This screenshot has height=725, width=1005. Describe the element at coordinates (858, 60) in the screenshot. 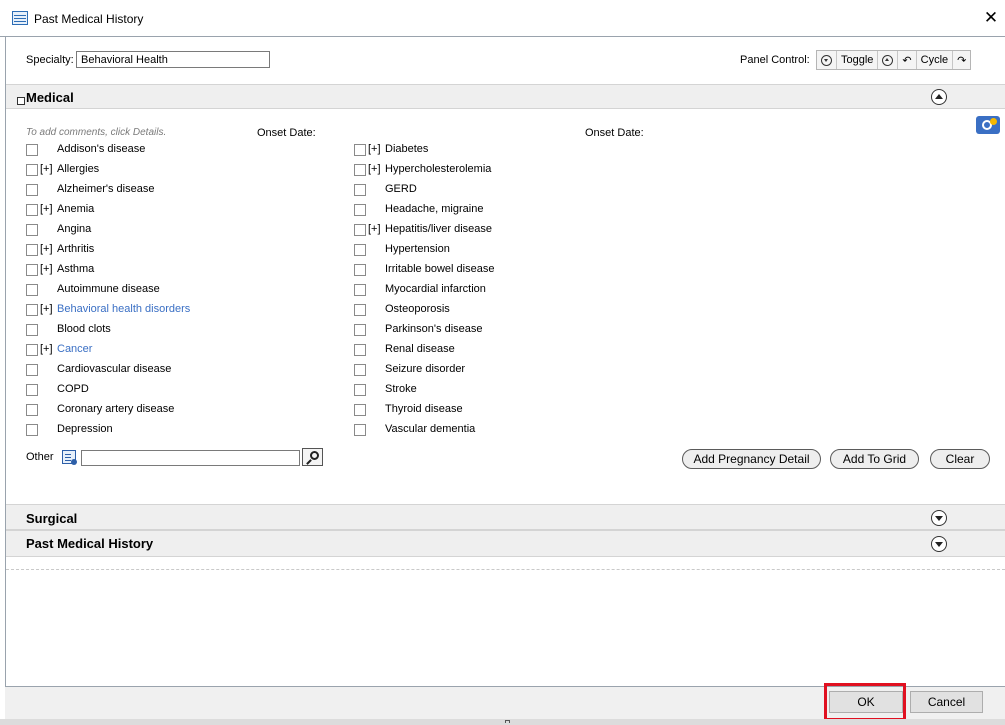

I see `toggle-button: Toggle` at that location.